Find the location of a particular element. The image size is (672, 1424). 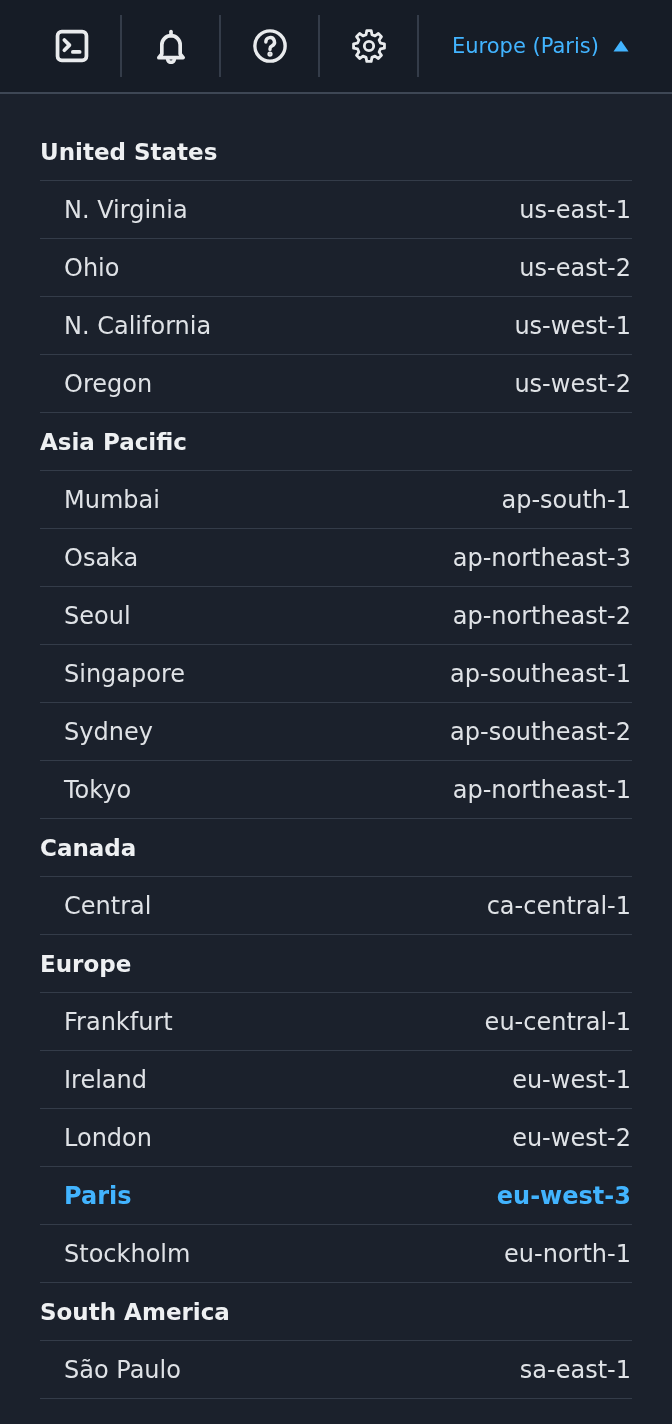

region-code: ap-northeast-3 is located at coordinates (541, 557).